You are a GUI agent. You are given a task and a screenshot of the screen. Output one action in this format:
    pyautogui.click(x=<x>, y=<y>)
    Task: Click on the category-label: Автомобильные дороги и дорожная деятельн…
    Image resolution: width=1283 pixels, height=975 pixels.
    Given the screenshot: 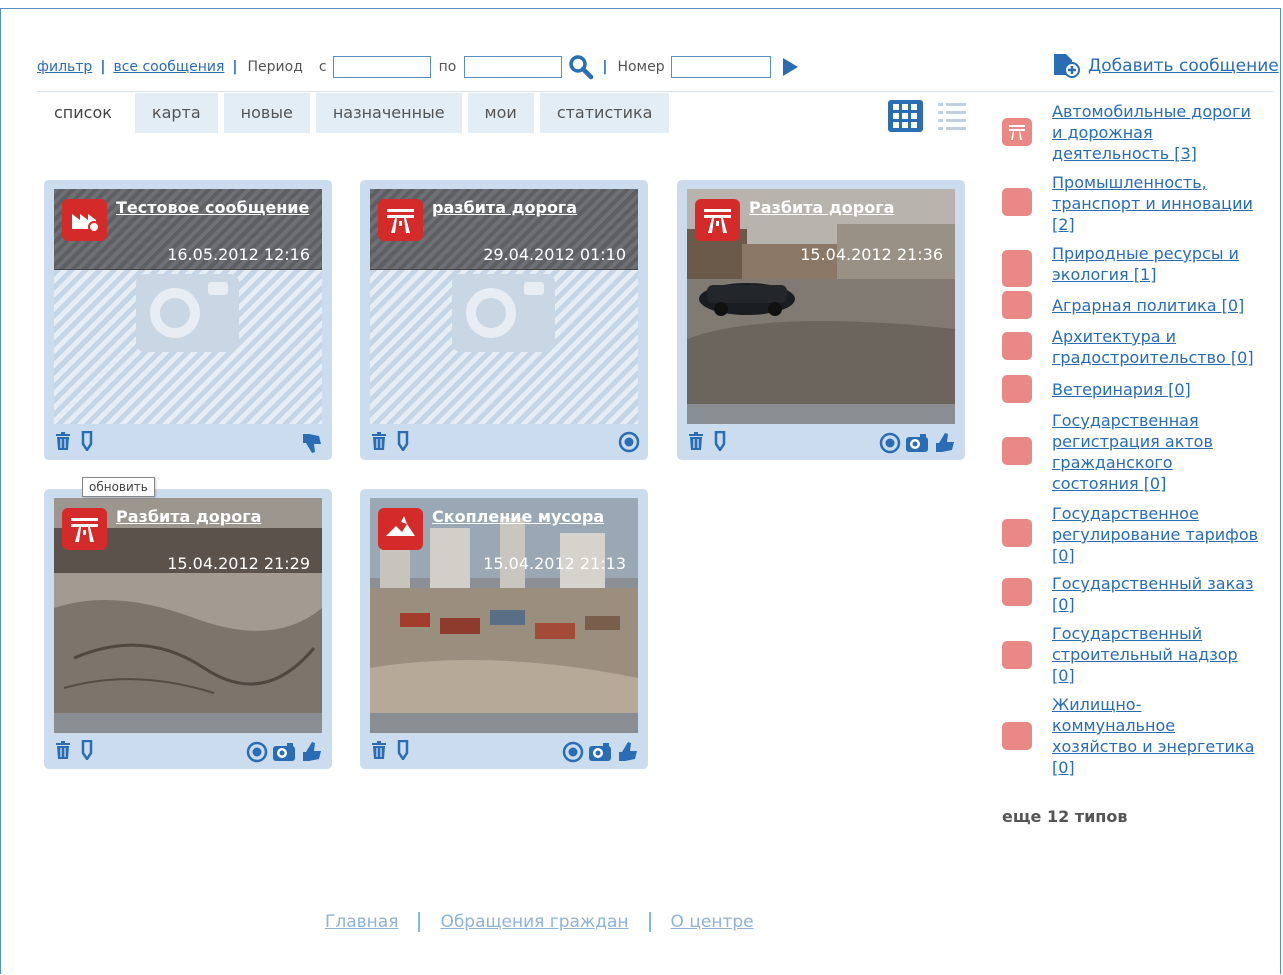 What is the action you would take?
    pyautogui.click(x=1157, y=132)
    